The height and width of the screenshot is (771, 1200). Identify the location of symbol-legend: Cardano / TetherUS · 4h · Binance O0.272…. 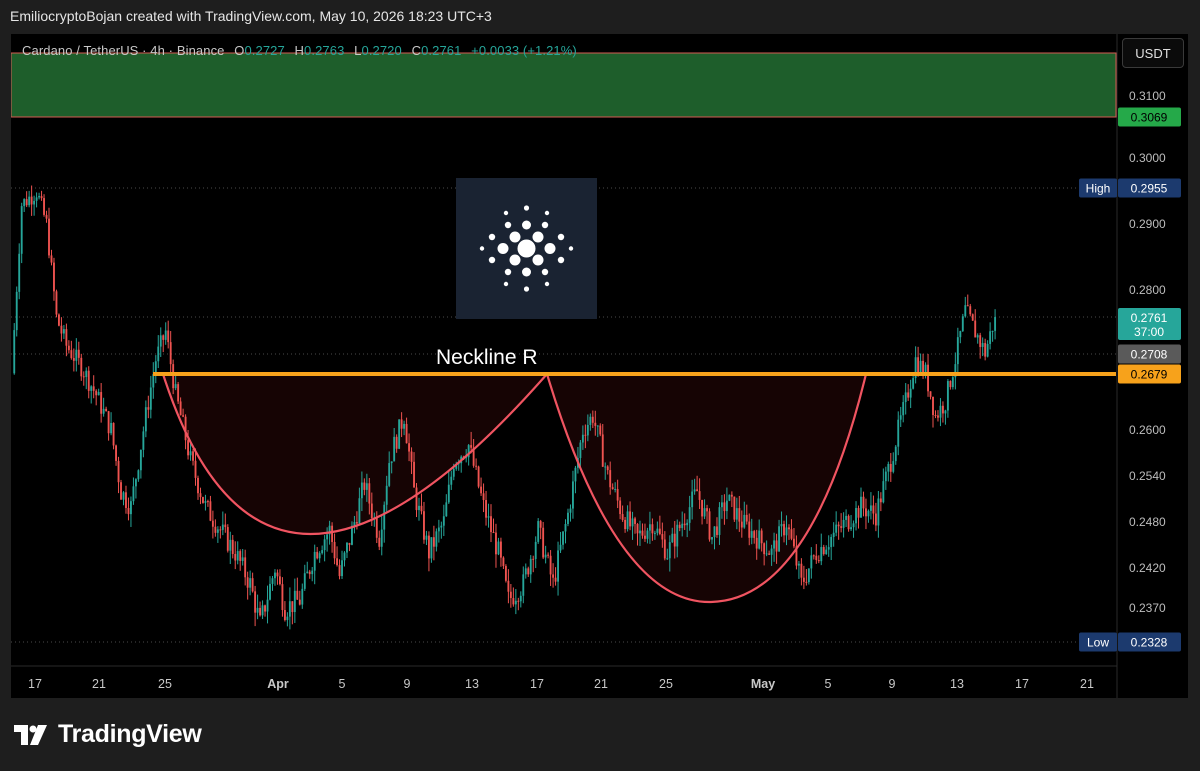
(299, 50).